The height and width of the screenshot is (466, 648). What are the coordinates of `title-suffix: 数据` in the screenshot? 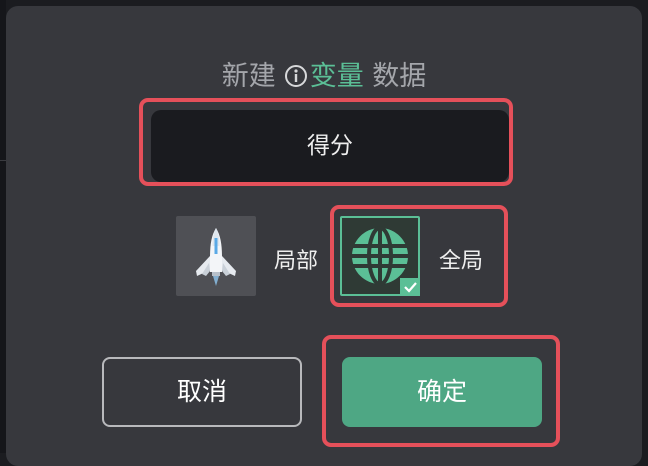 It's located at (399, 76).